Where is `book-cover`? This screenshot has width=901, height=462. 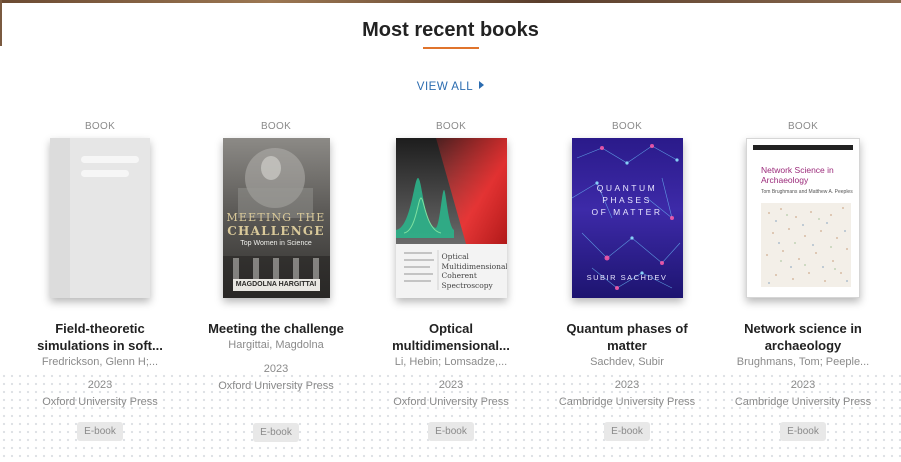
book-cover is located at coordinates (100, 218).